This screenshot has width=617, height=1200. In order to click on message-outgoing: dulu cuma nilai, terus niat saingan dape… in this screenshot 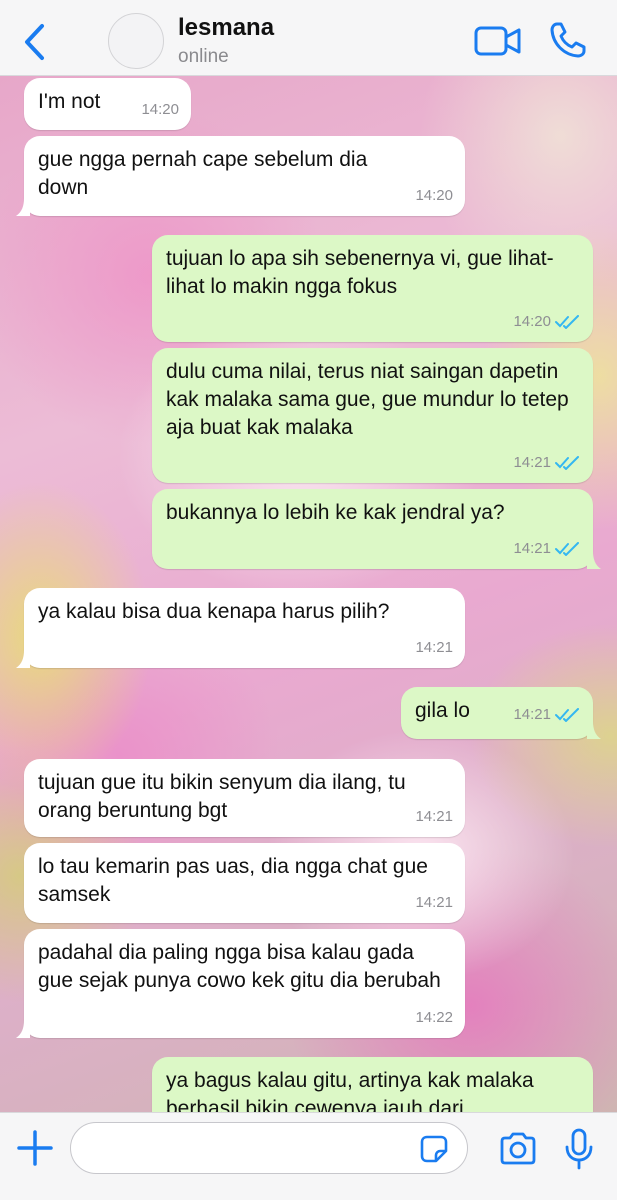, I will do `click(372, 415)`.